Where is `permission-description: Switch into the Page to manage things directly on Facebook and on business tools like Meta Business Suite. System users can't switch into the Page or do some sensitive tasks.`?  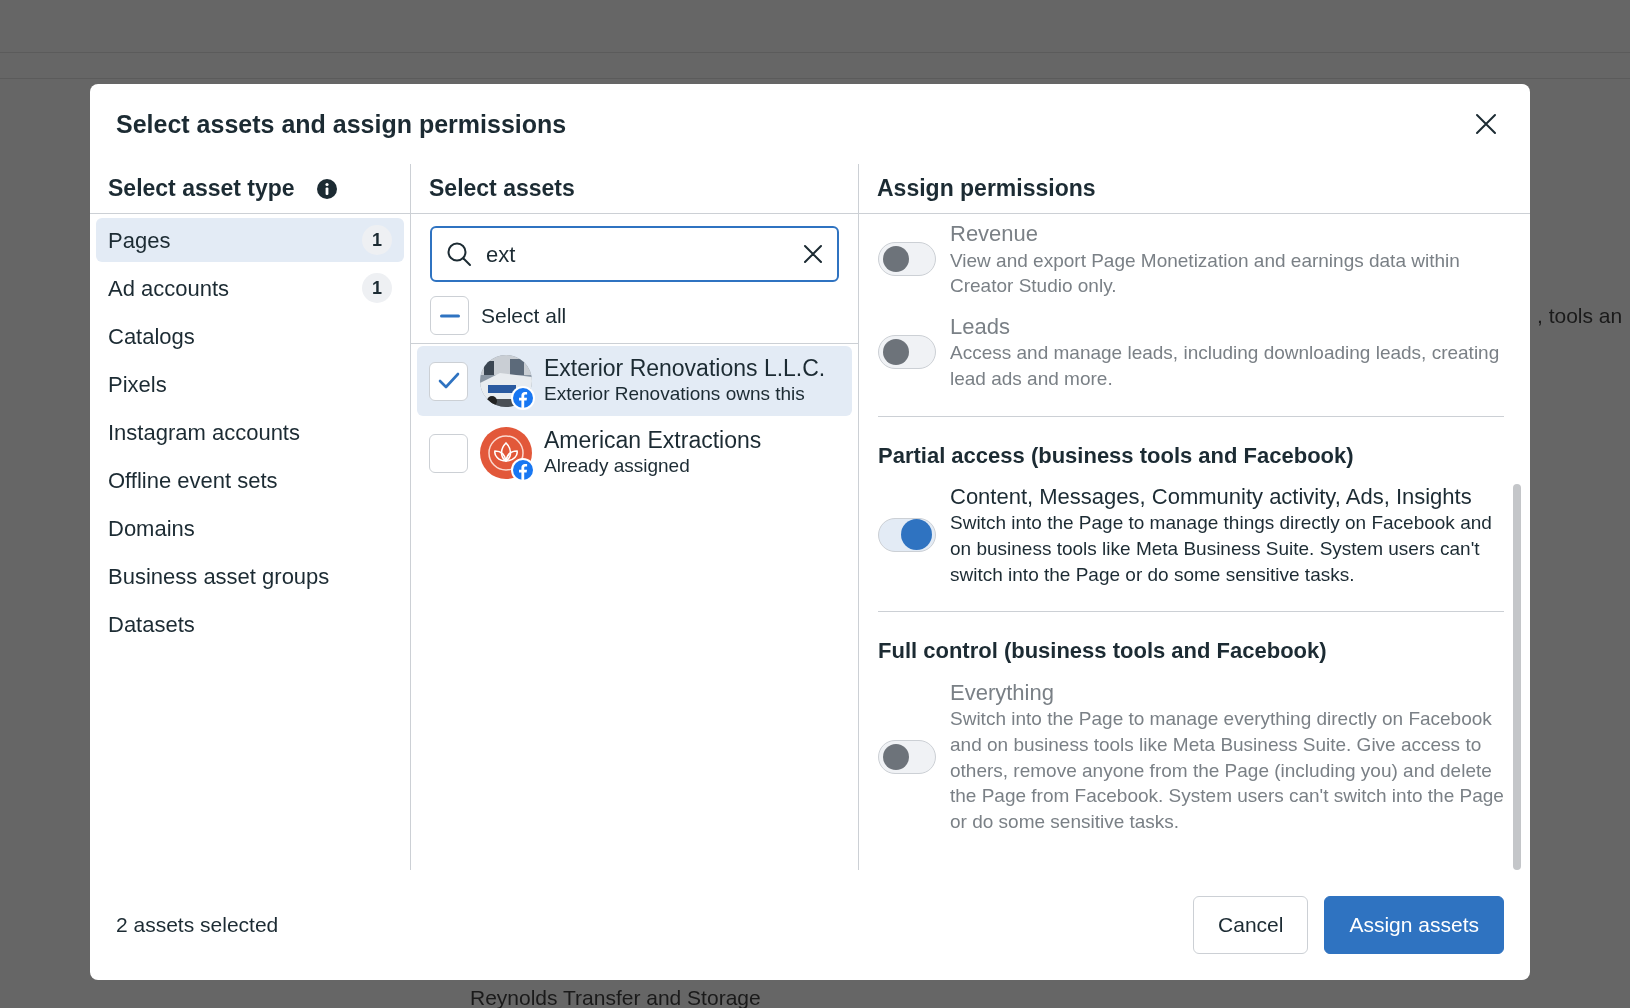 permission-description: Switch into the Page to manage things directly on Facebook and on business tools like Meta Business Suite. System users can't switch into the Page or do some sensitive tasks. is located at coordinates (1221, 549).